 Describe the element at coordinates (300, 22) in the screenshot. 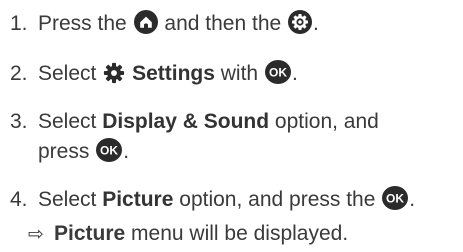

I see `settings-button-icon` at that location.